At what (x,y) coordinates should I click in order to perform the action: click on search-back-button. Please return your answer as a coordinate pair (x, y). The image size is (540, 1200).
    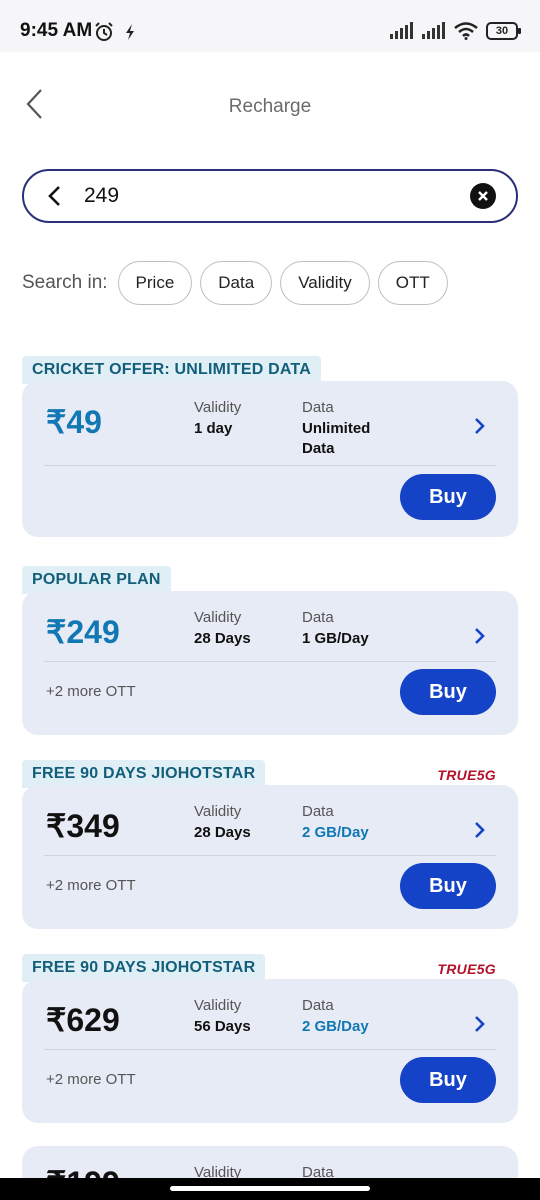
    Looking at the image, I should click on (54, 196).